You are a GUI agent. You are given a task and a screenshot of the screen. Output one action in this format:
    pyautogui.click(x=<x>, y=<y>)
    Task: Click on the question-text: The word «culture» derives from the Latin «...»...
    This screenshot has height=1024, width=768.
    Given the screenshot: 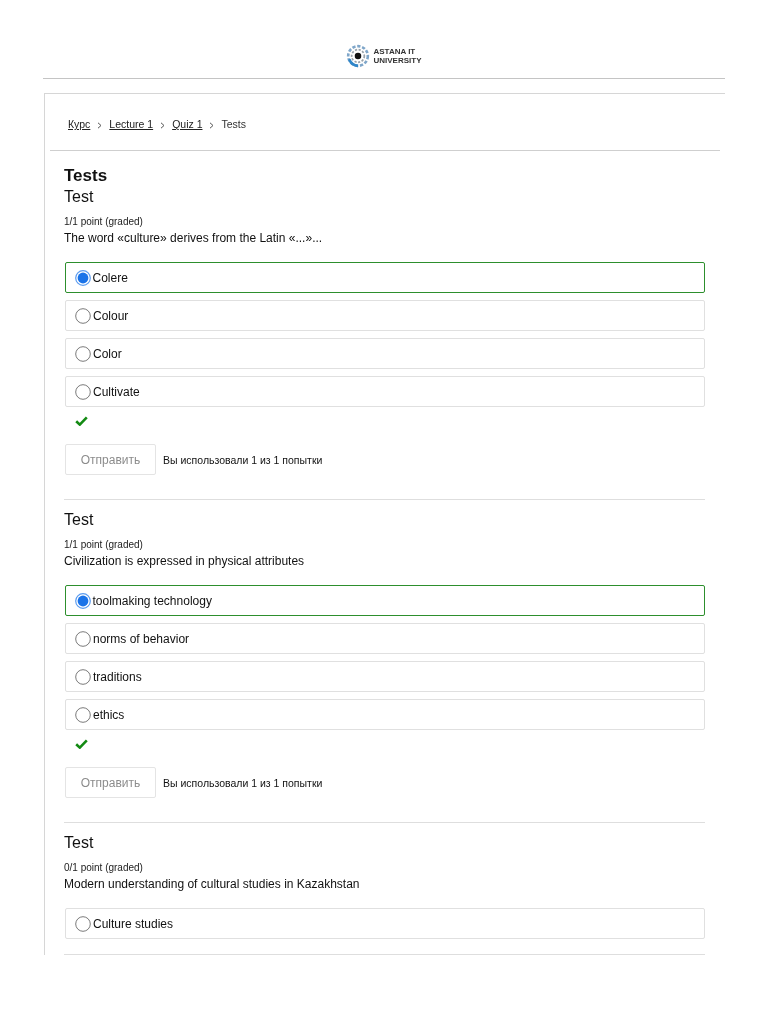 What is the action you would take?
    pyautogui.click(x=194, y=238)
    